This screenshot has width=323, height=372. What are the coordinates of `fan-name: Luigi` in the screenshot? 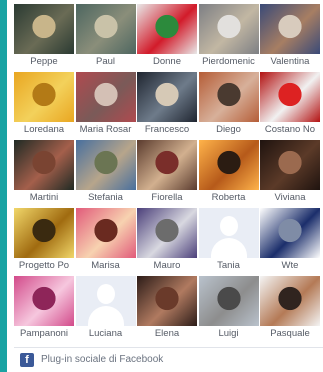 It's located at (229, 333).